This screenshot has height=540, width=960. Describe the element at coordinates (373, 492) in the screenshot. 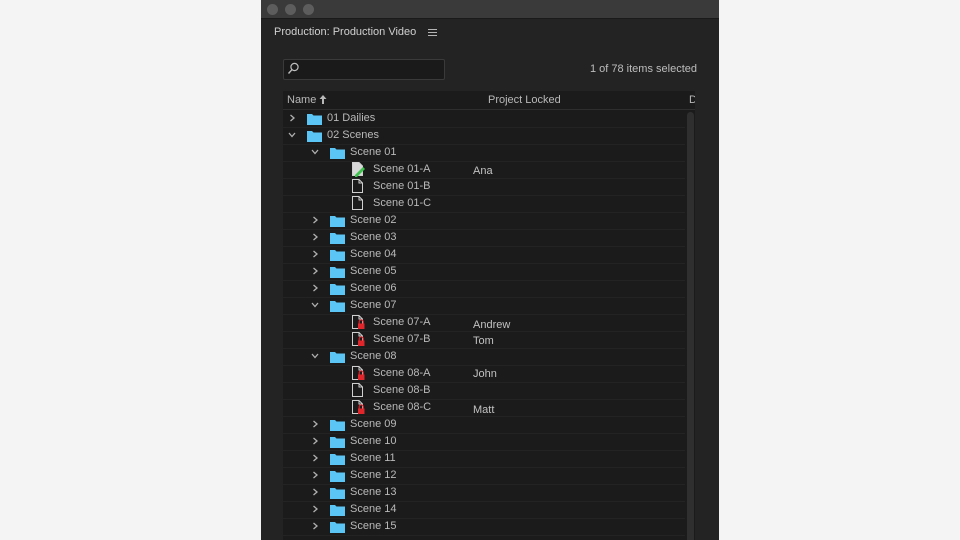

I see `item-name: Scene 13` at that location.